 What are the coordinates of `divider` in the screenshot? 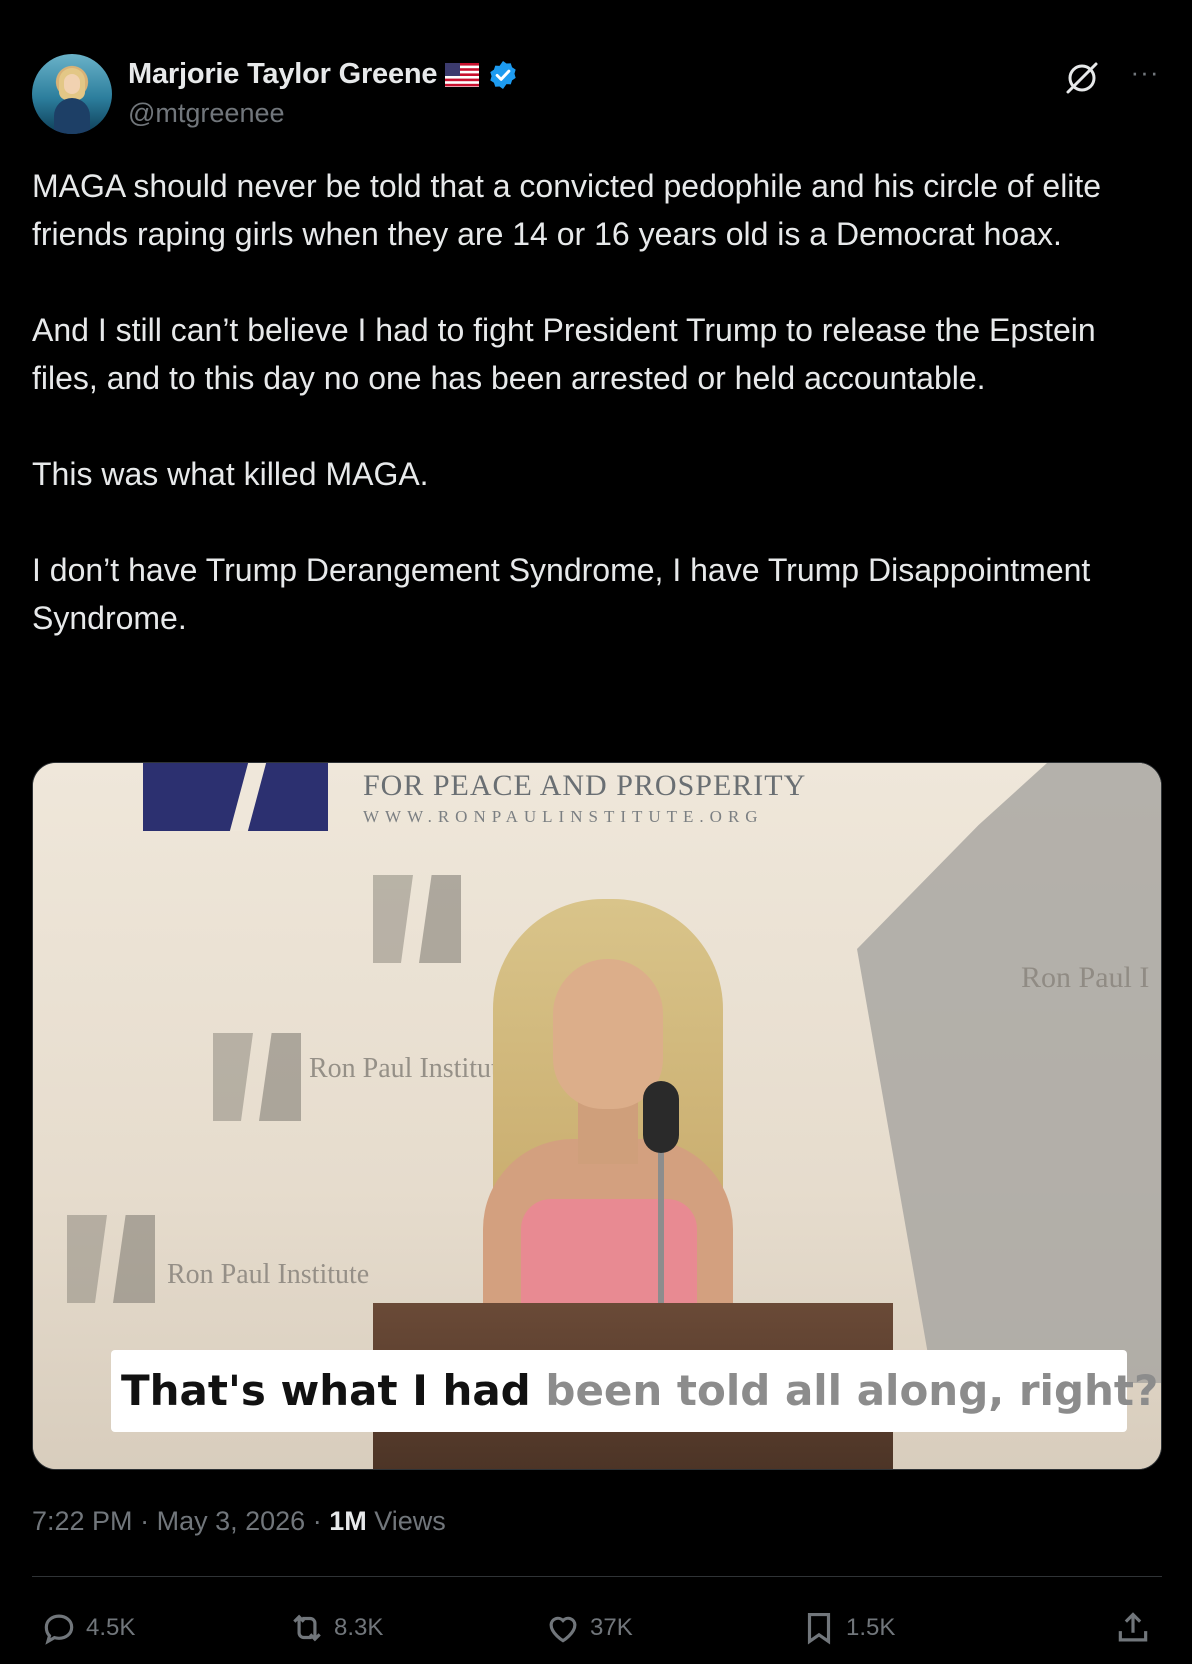 It's located at (597, 1576).